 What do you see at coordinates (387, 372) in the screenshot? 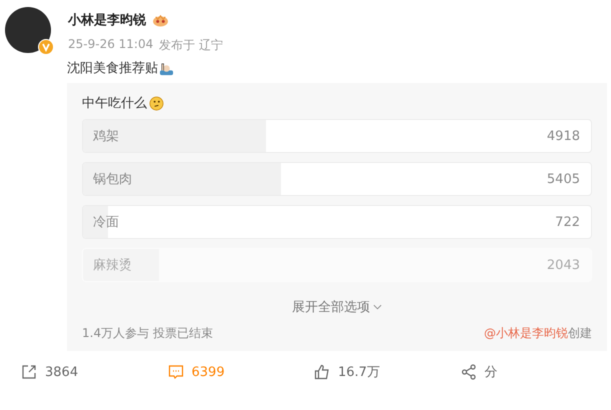
I see `action-button: 16.7万` at bounding box center [387, 372].